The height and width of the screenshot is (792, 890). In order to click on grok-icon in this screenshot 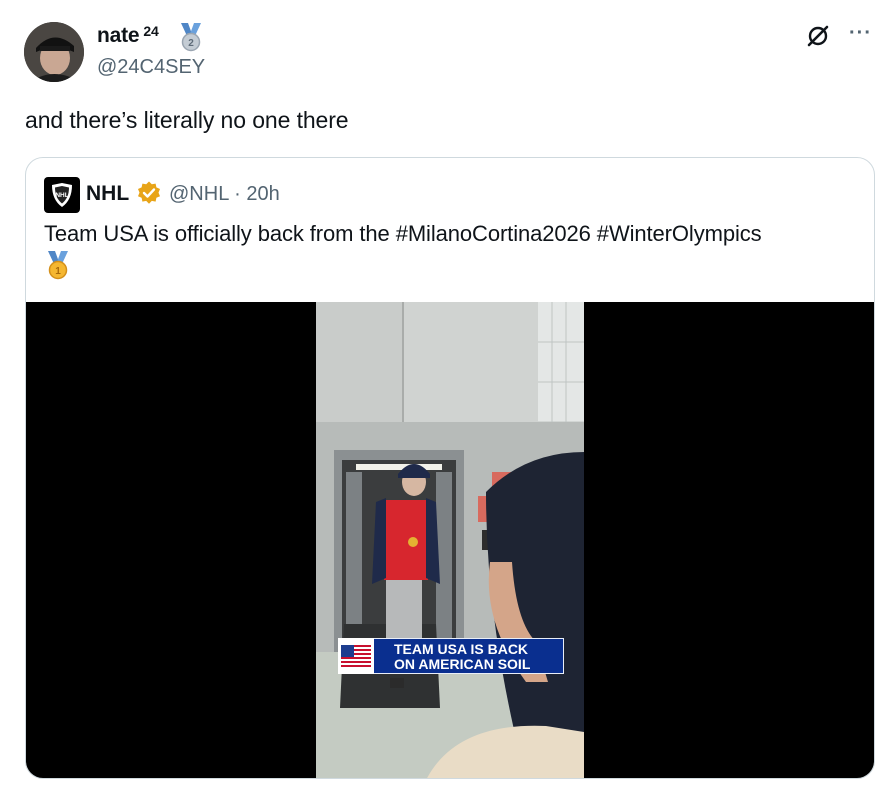, I will do `click(818, 36)`.